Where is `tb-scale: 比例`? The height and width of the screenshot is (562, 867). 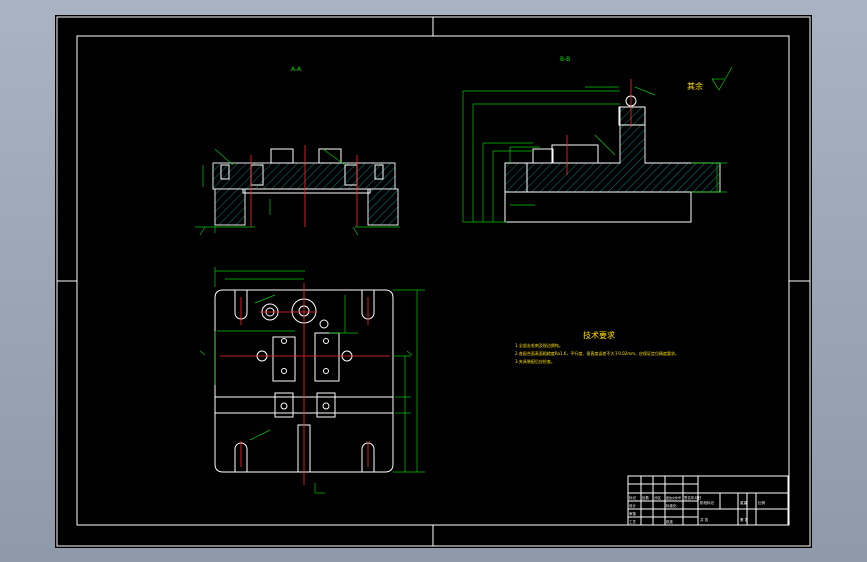
tb-scale: 比例 is located at coordinates (762, 502).